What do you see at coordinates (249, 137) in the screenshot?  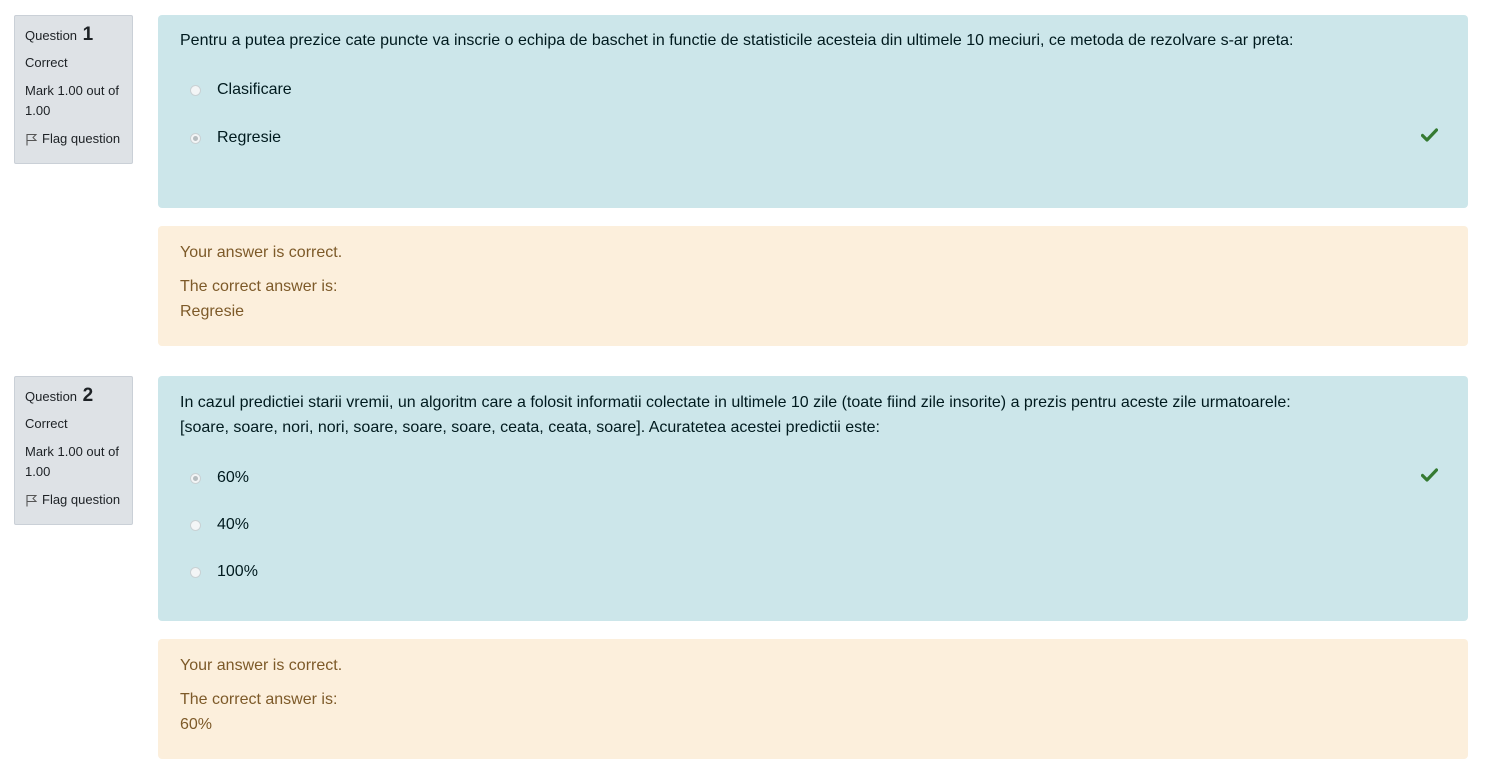 I see `answer-label: Regresie` at bounding box center [249, 137].